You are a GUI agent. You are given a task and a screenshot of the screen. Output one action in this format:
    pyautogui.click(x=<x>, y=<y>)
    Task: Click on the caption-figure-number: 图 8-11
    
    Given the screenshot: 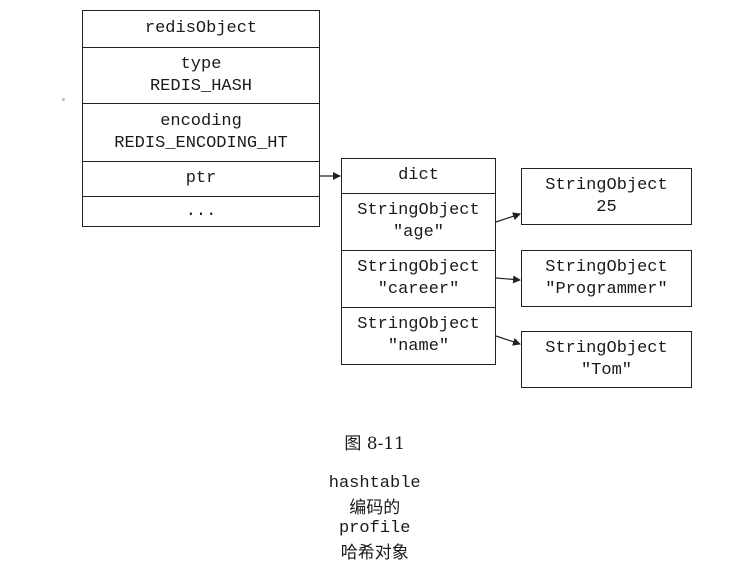 What is the action you would take?
    pyautogui.click(x=374, y=444)
    